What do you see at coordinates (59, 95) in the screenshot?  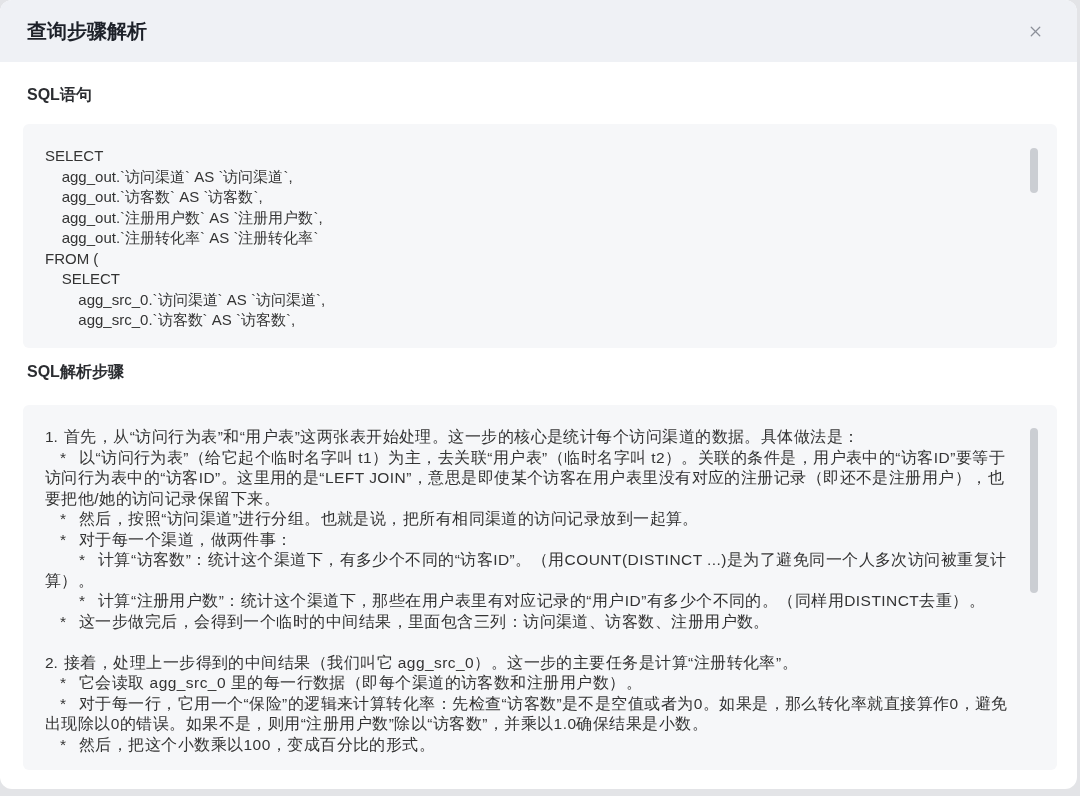 I see `section-heading: SQL语句` at bounding box center [59, 95].